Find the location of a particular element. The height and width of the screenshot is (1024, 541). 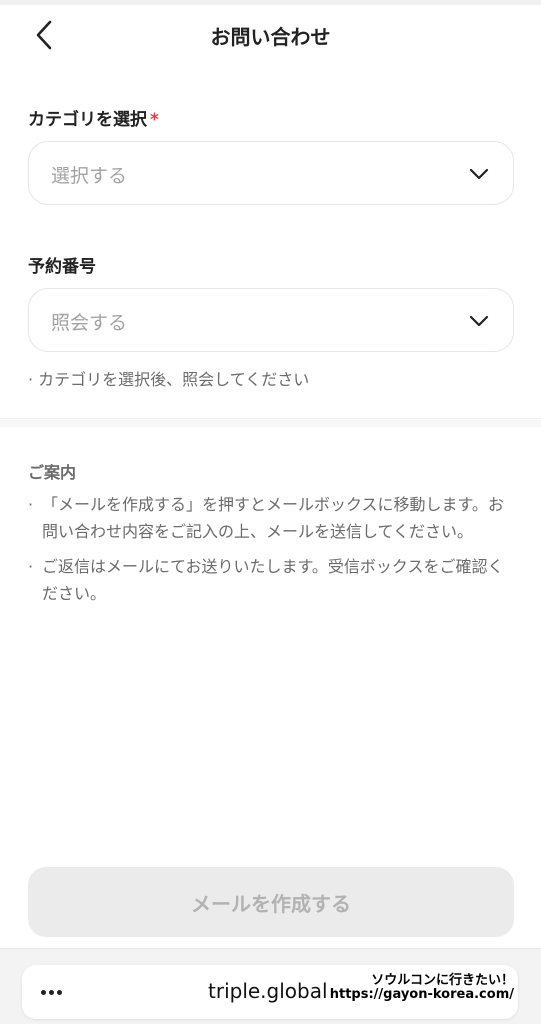

header: お問い合わせ is located at coordinates (270, 35).